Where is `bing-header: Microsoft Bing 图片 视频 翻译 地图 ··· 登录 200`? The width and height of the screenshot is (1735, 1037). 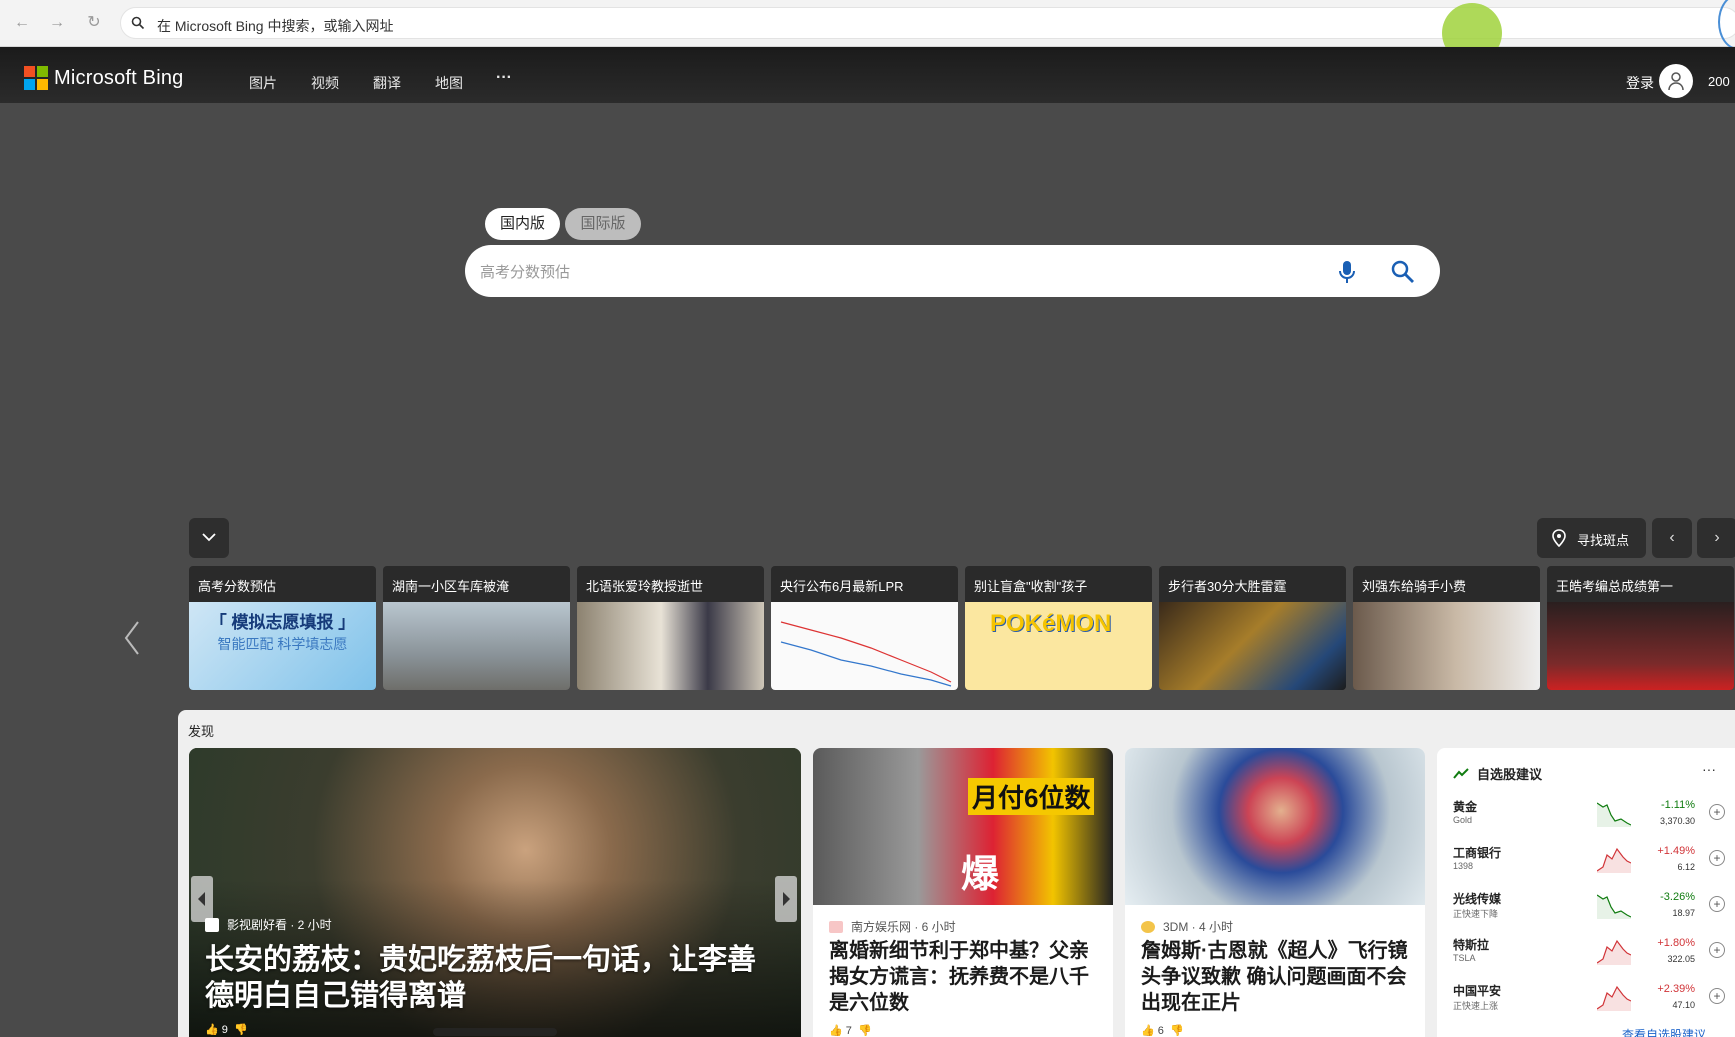
bing-header: Microsoft Bing 图片 视频 翻译 地图 ··· 登录 200 is located at coordinates (867, 75).